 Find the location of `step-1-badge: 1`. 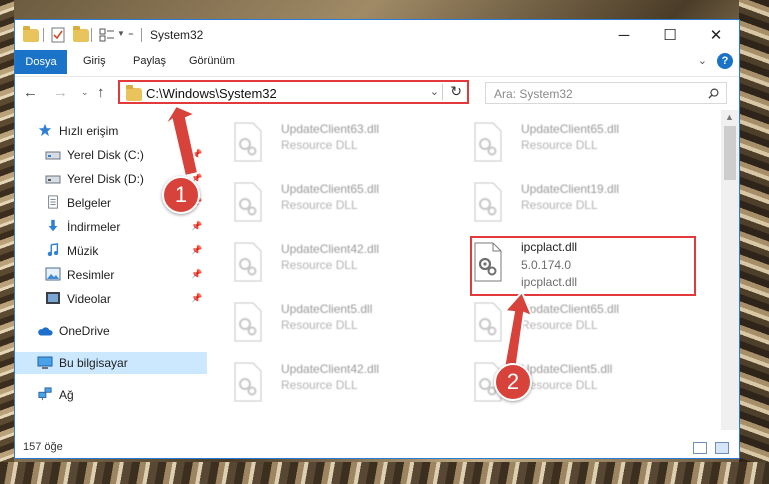

step-1-badge: 1 is located at coordinates (181, 195).